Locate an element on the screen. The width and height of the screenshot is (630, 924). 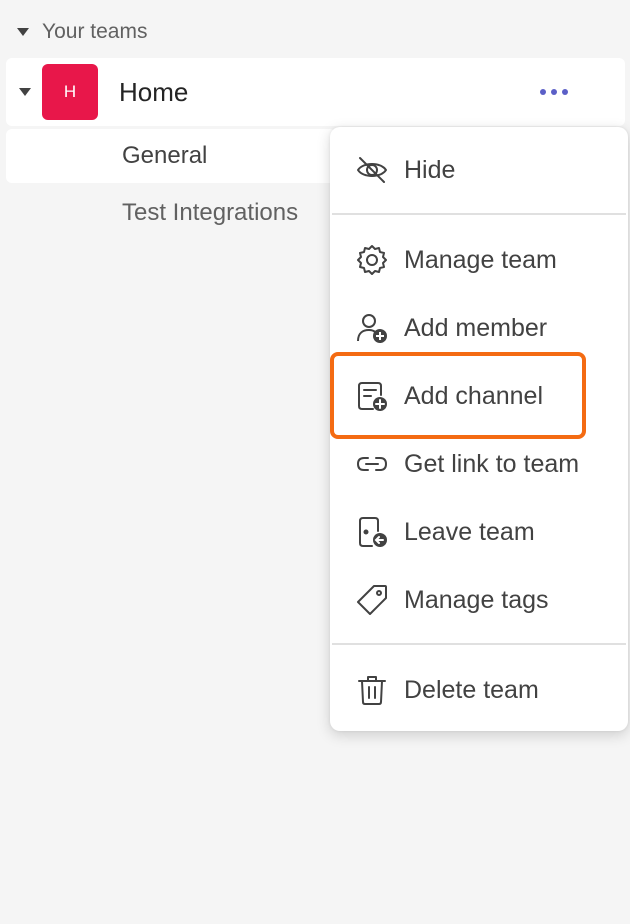
more-options-button is located at coordinates (554, 92).